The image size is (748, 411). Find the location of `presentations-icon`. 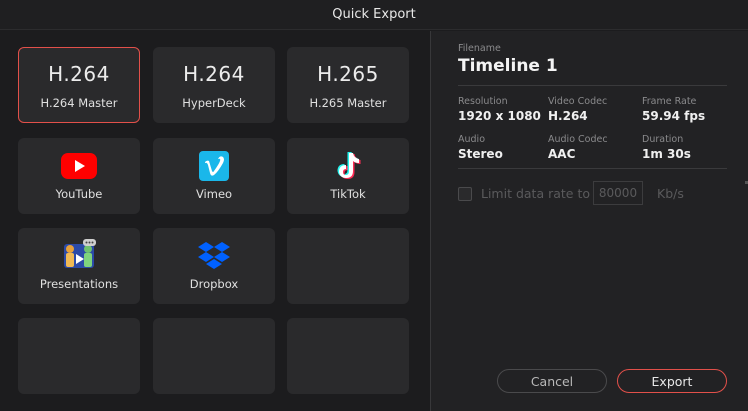

presentations-icon is located at coordinates (79, 255).